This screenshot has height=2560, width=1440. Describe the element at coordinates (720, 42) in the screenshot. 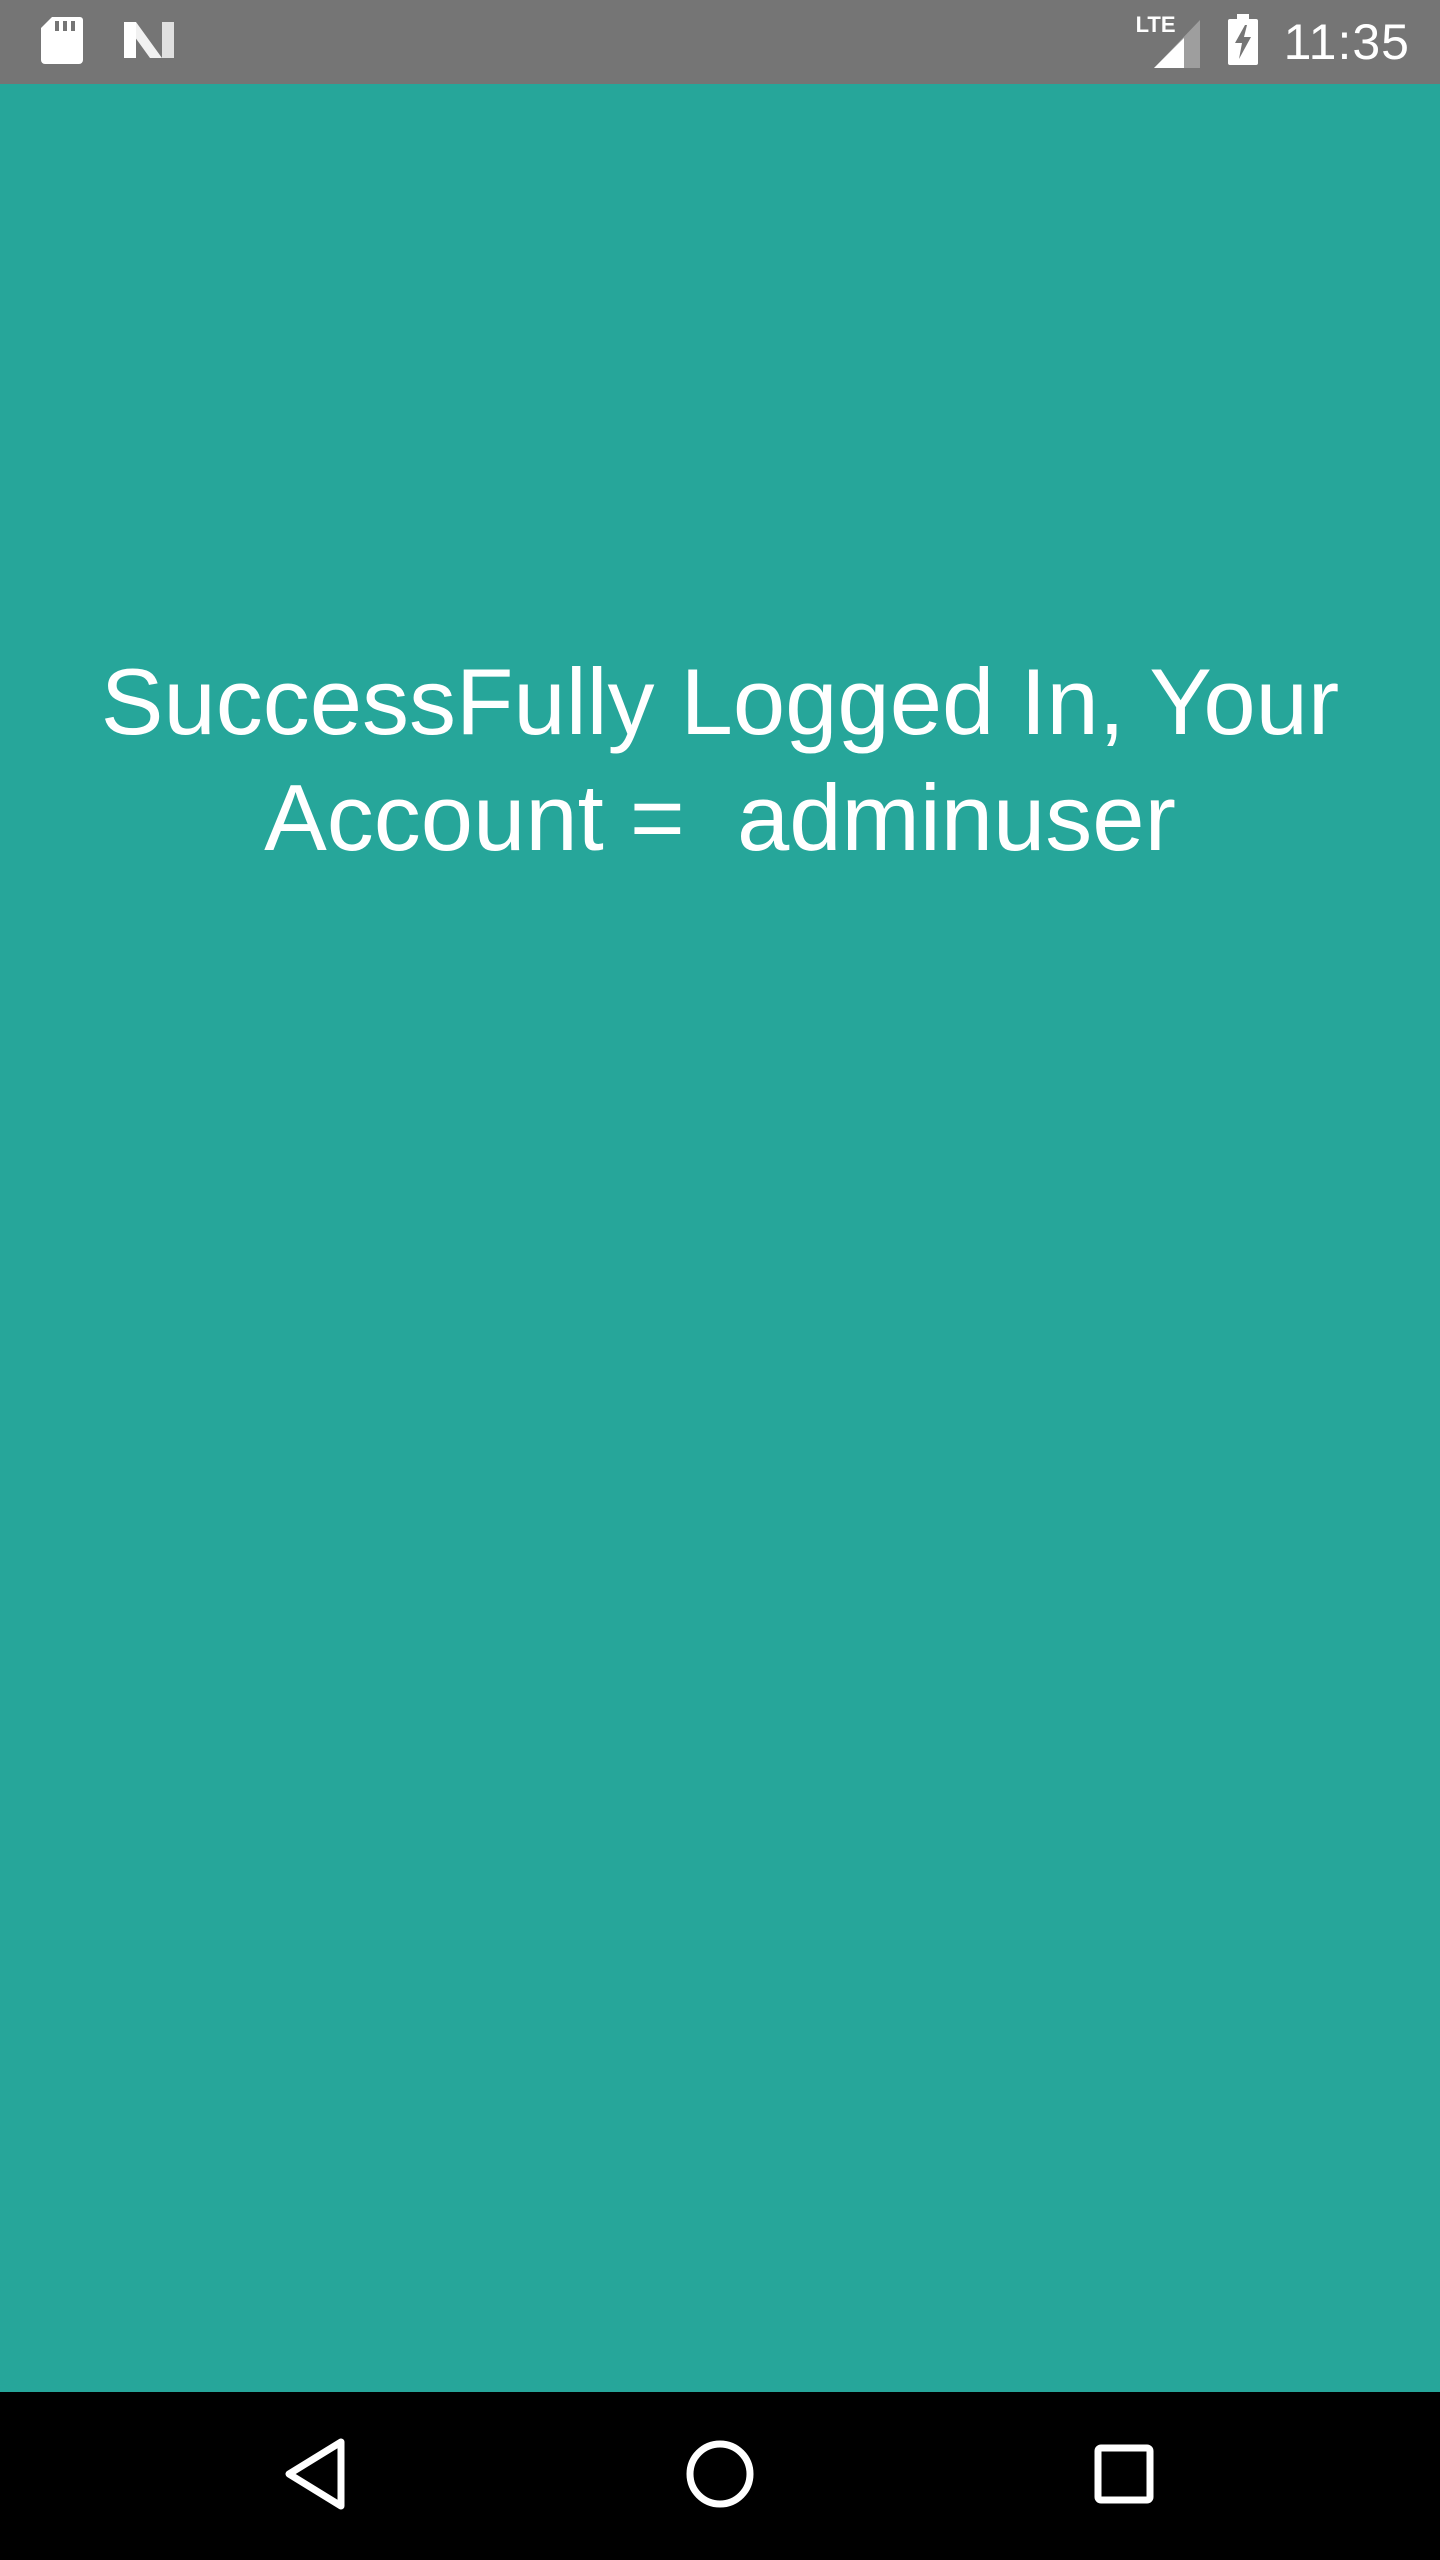

I see `status-bar: LTE 11:35` at that location.